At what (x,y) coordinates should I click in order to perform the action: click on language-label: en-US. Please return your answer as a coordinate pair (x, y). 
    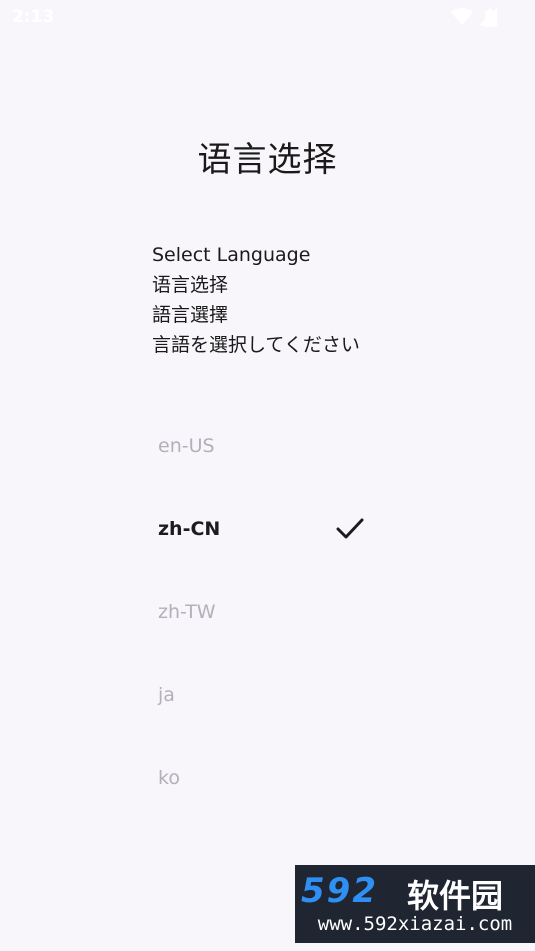
    Looking at the image, I should click on (186, 445).